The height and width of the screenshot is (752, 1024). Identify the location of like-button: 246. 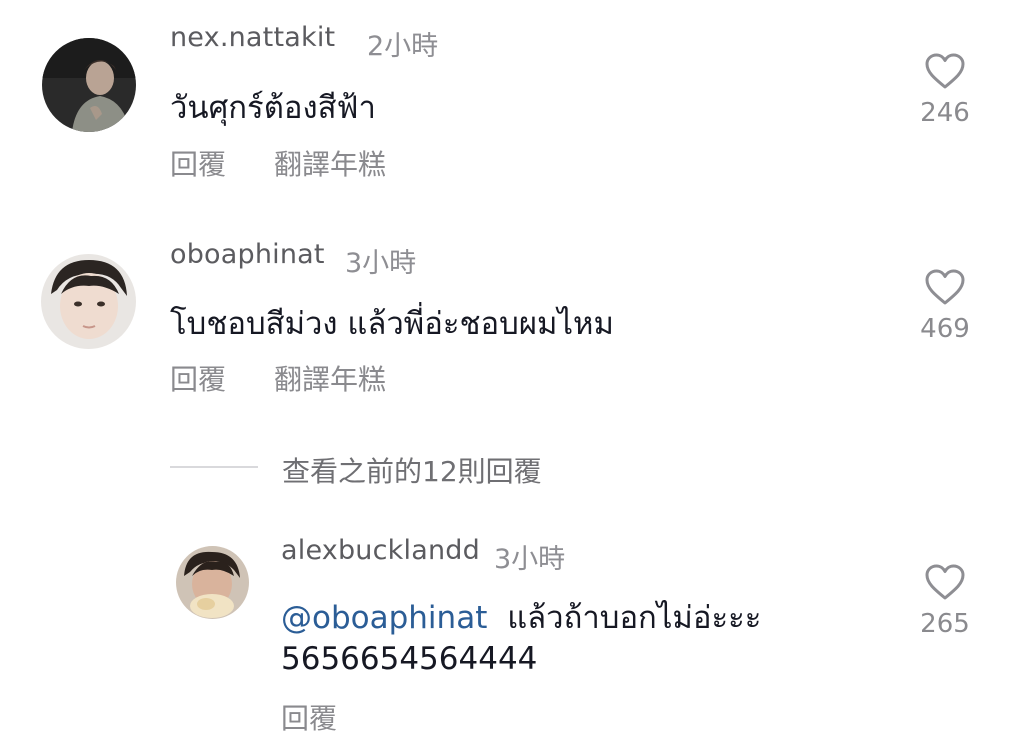
(945, 90).